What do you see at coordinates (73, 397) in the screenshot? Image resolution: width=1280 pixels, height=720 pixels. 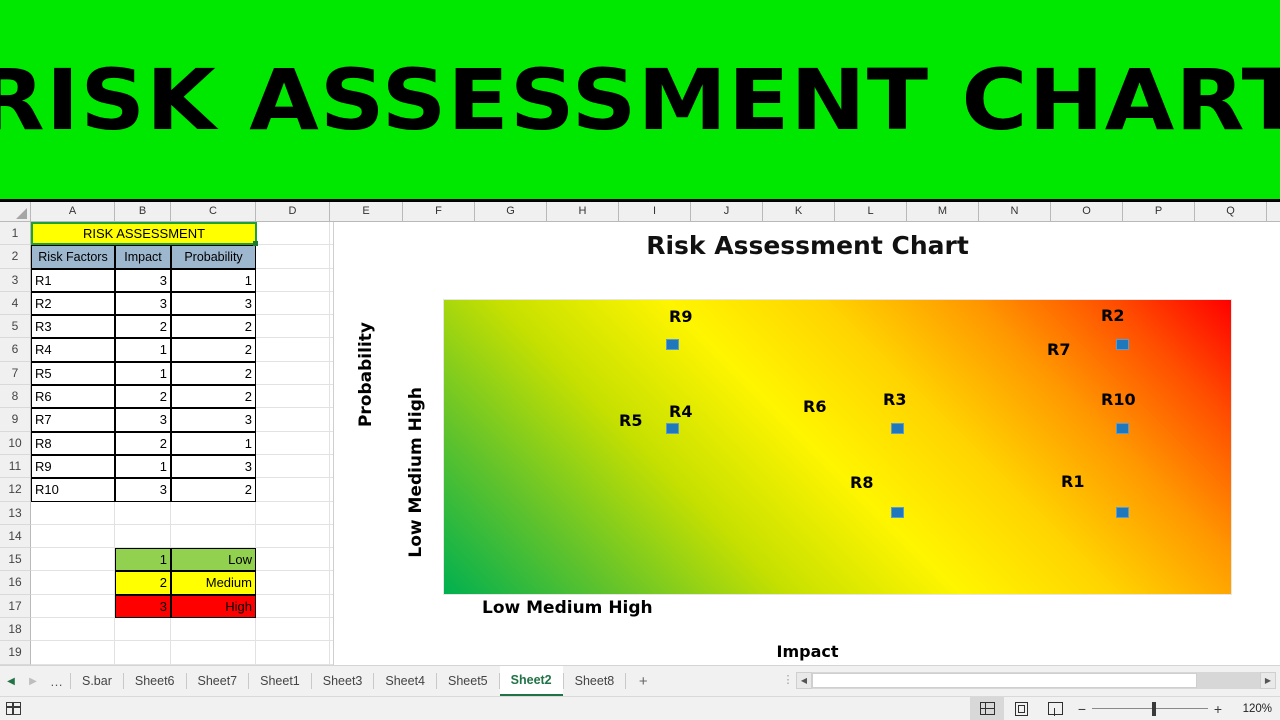 I see `cell-risk-factor: R6` at bounding box center [73, 397].